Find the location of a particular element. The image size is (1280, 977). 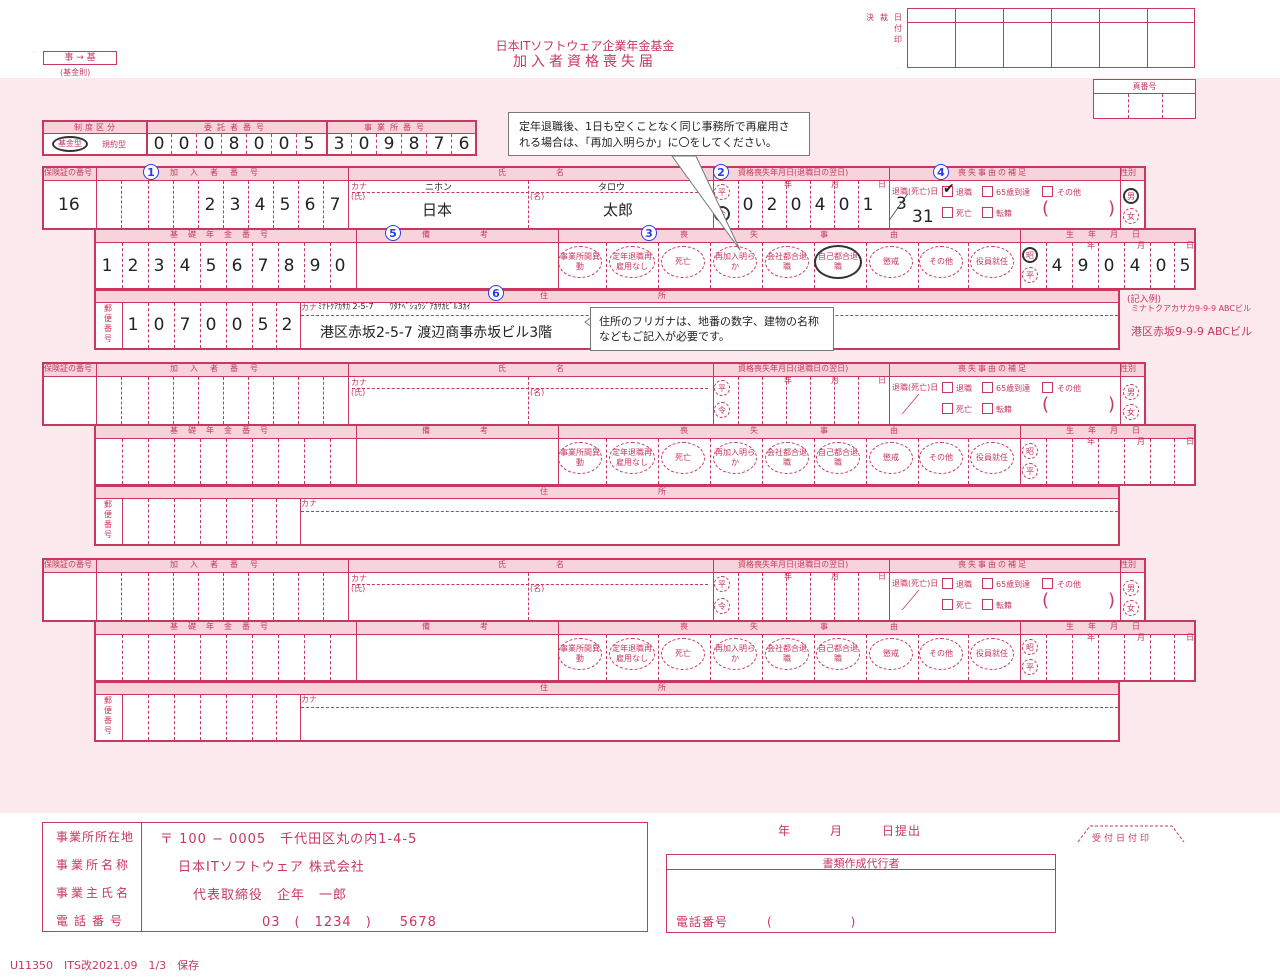

e2-hokensho-label: 保険証の番号 is located at coordinates (68, 368).